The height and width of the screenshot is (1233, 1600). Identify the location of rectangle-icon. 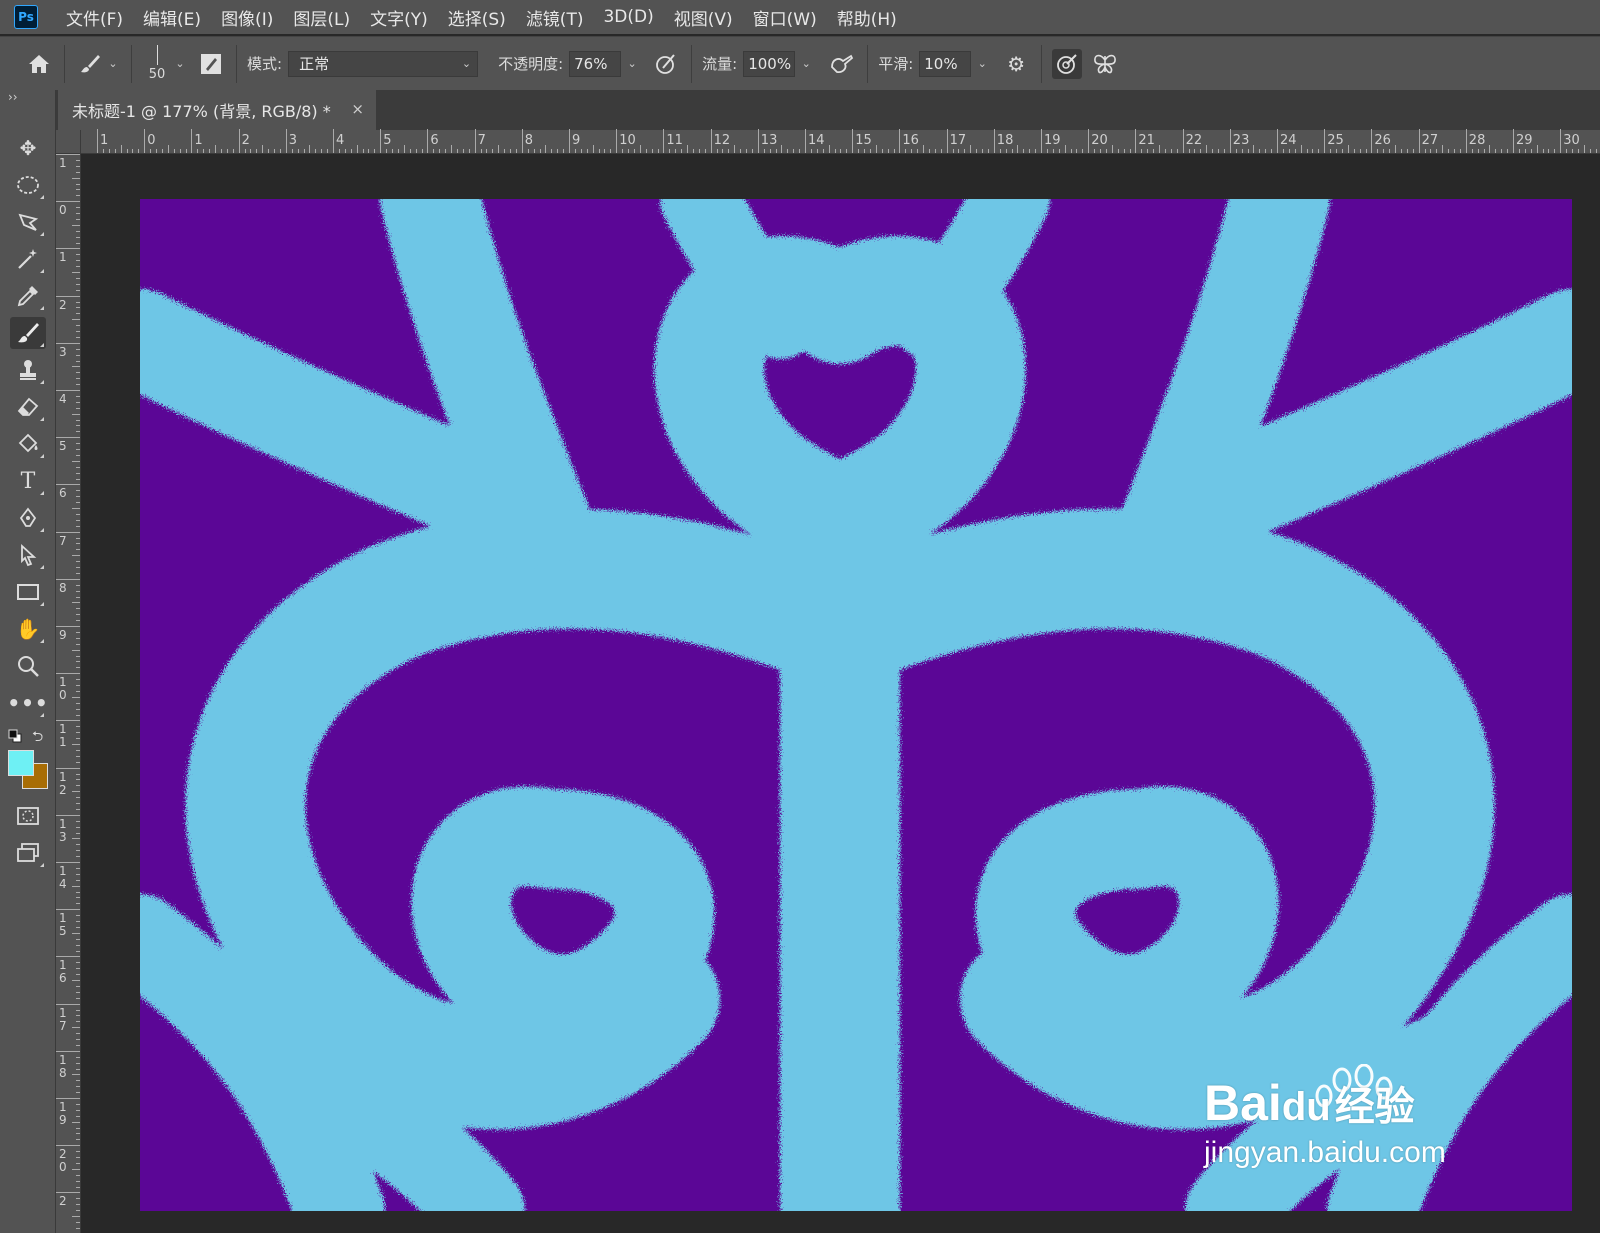
(28, 592).